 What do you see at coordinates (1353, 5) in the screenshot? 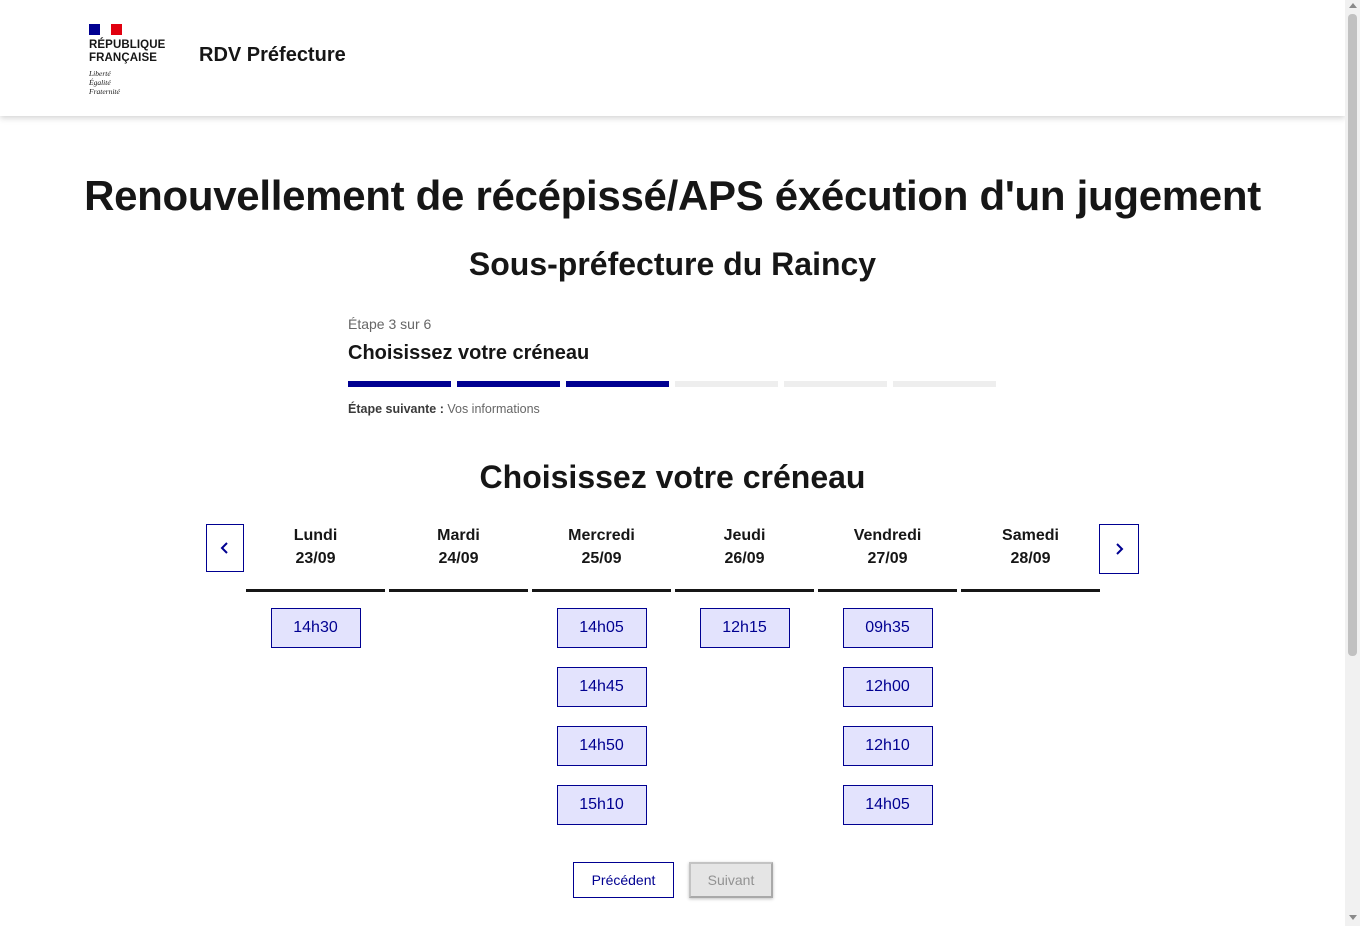
I see `scroll-up-arrow-icon` at bounding box center [1353, 5].